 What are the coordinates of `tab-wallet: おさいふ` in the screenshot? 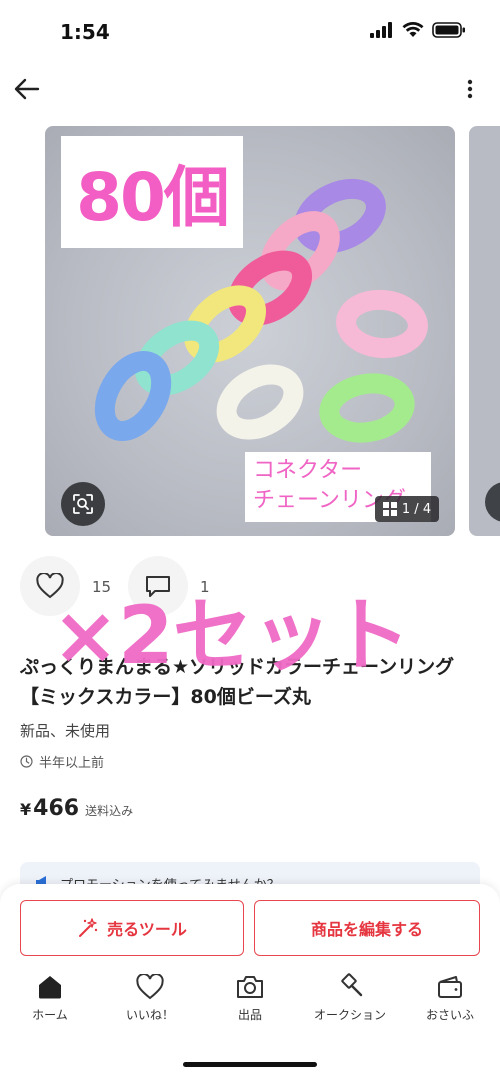 It's located at (450, 1002).